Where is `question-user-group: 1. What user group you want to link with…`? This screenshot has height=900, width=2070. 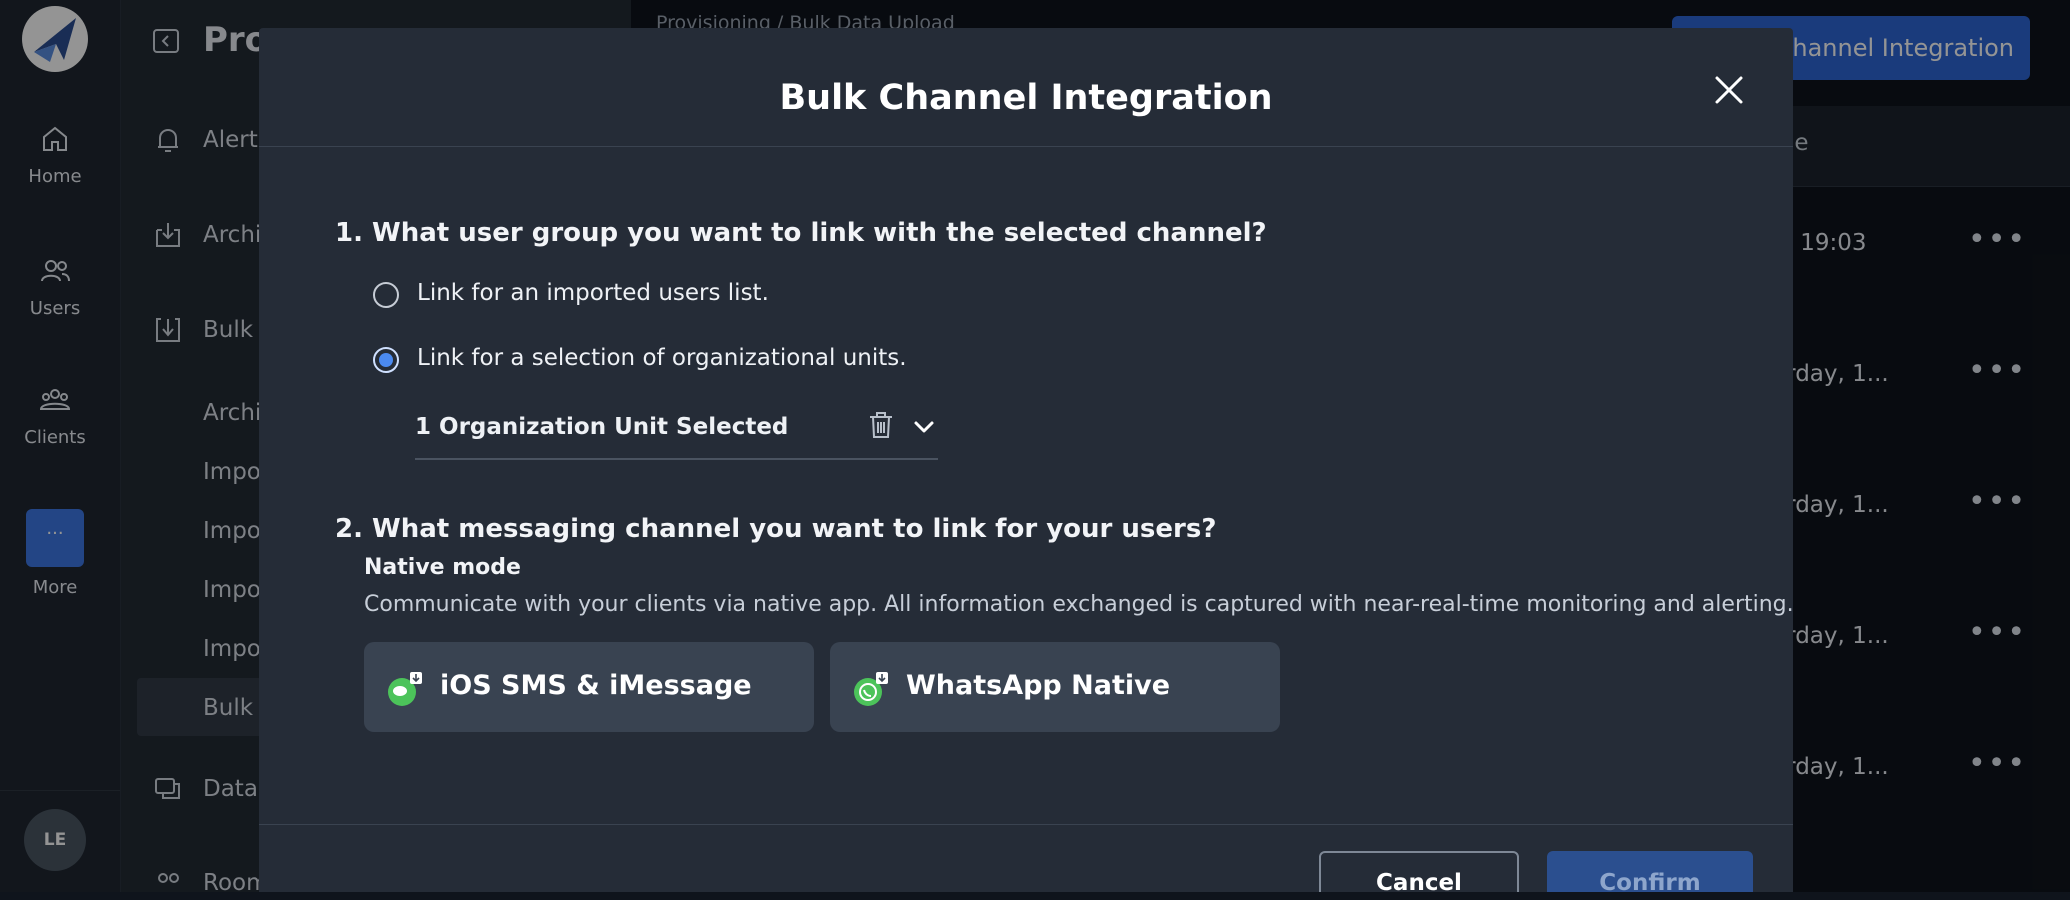 question-user-group: 1. What user group you want to link with… is located at coordinates (801, 233).